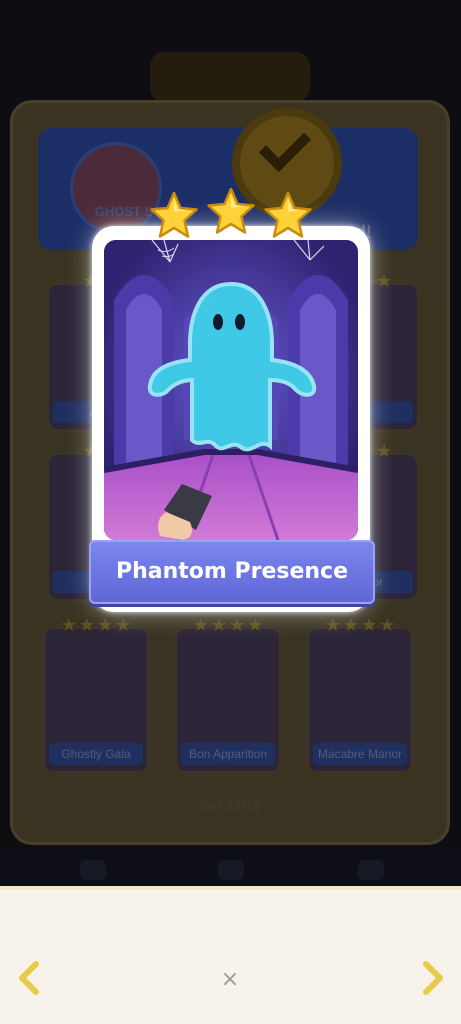  I want to click on card-name: Phantom Presence, so click(232, 571).